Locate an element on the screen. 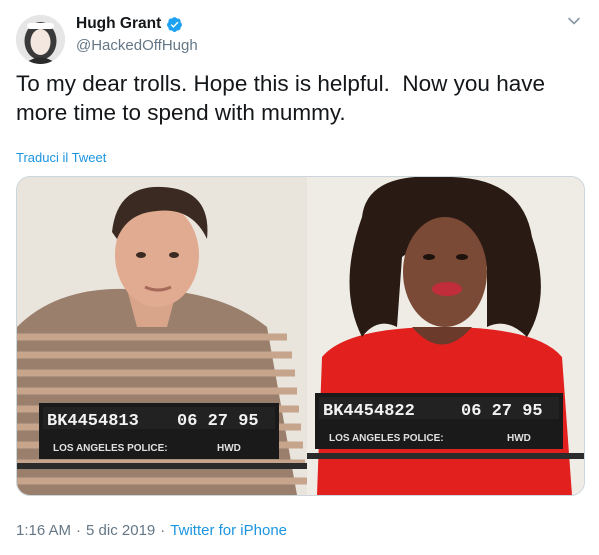 Image resolution: width=599 pixels, height=555 pixels. translate-tweet-link: Traduci il Tweet is located at coordinates (61, 157).